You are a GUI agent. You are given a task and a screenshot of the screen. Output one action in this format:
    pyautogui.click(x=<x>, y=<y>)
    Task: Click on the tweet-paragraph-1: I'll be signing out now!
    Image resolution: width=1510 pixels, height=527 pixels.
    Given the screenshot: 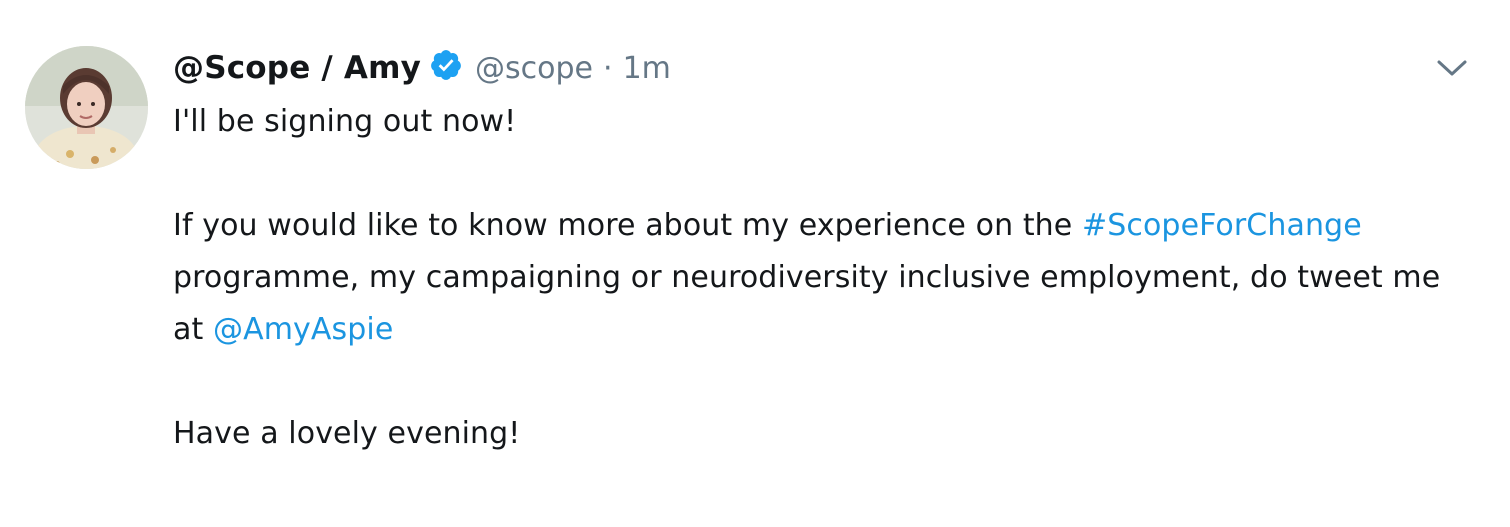 What is the action you would take?
    pyautogui.click(x=345, y=121)
    